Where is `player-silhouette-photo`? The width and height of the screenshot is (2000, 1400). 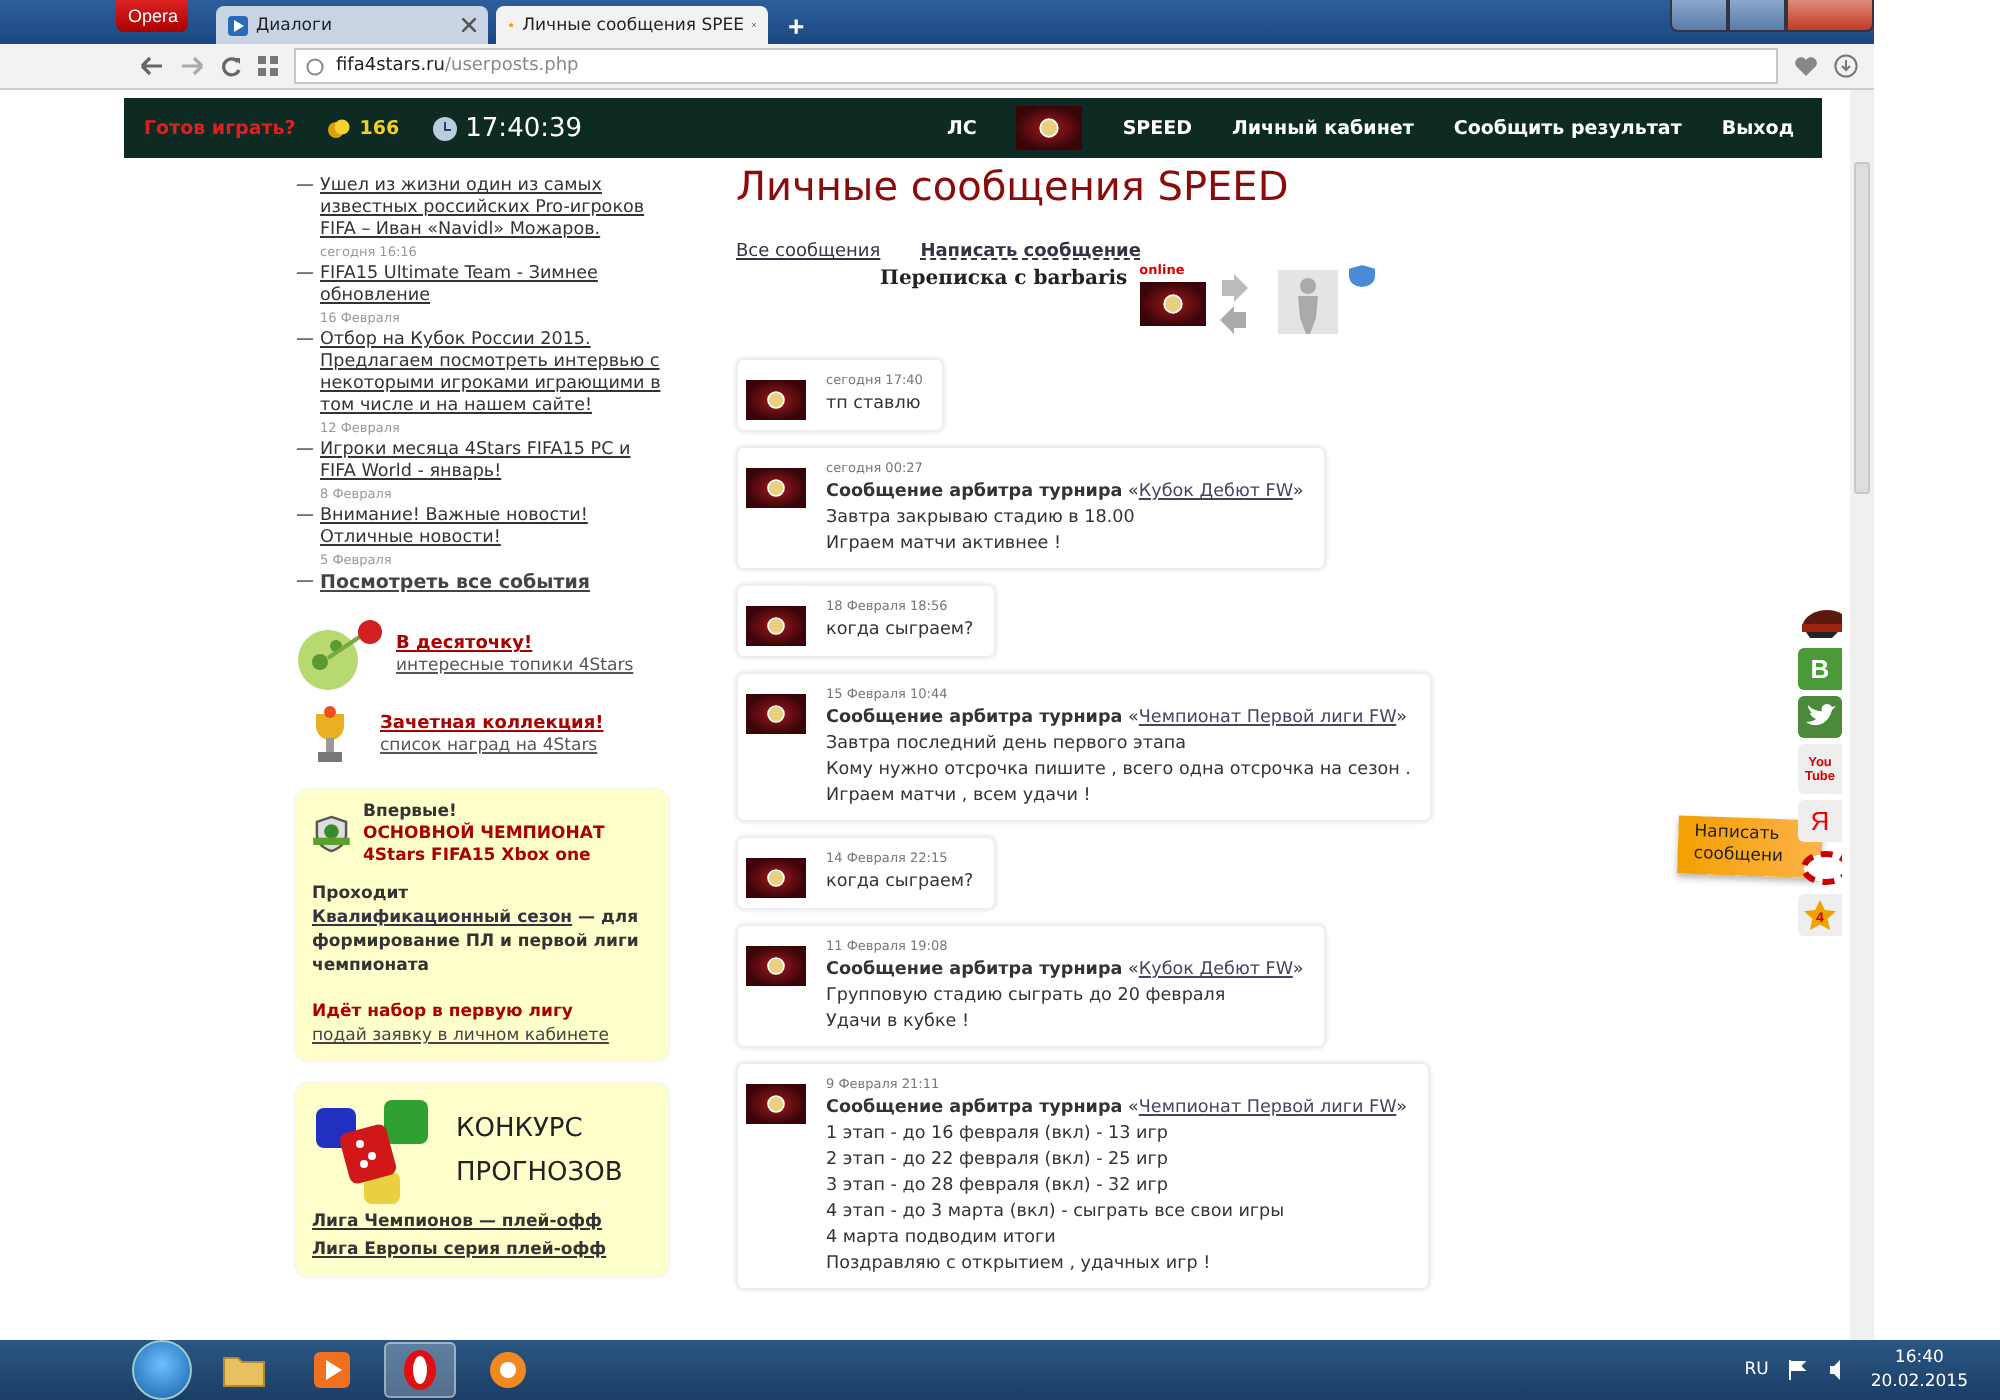 player-silhouette-photo is located at coordinates (1307, 302).